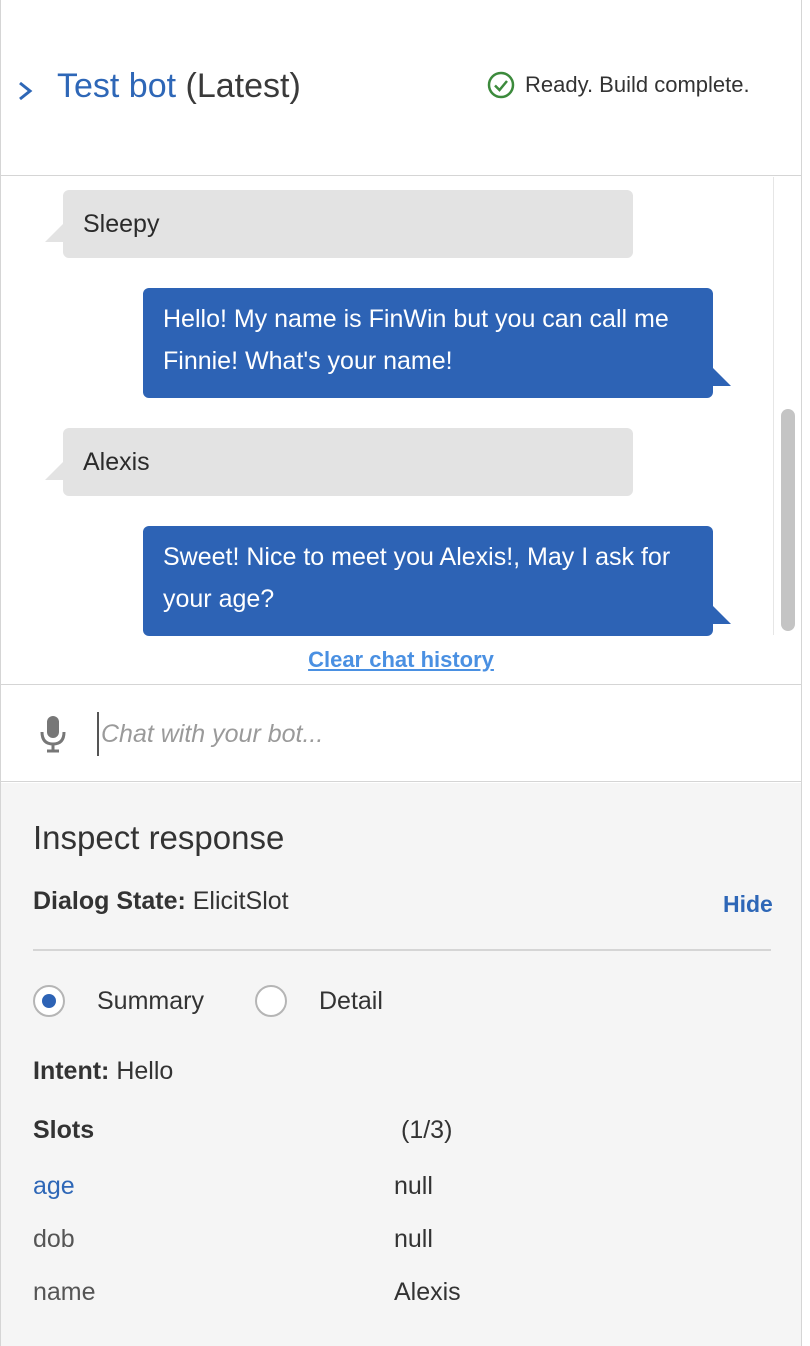  Describe the element at coordinates (121, 224) in the screenshot. I see `message-text: Sleepy` at that location.